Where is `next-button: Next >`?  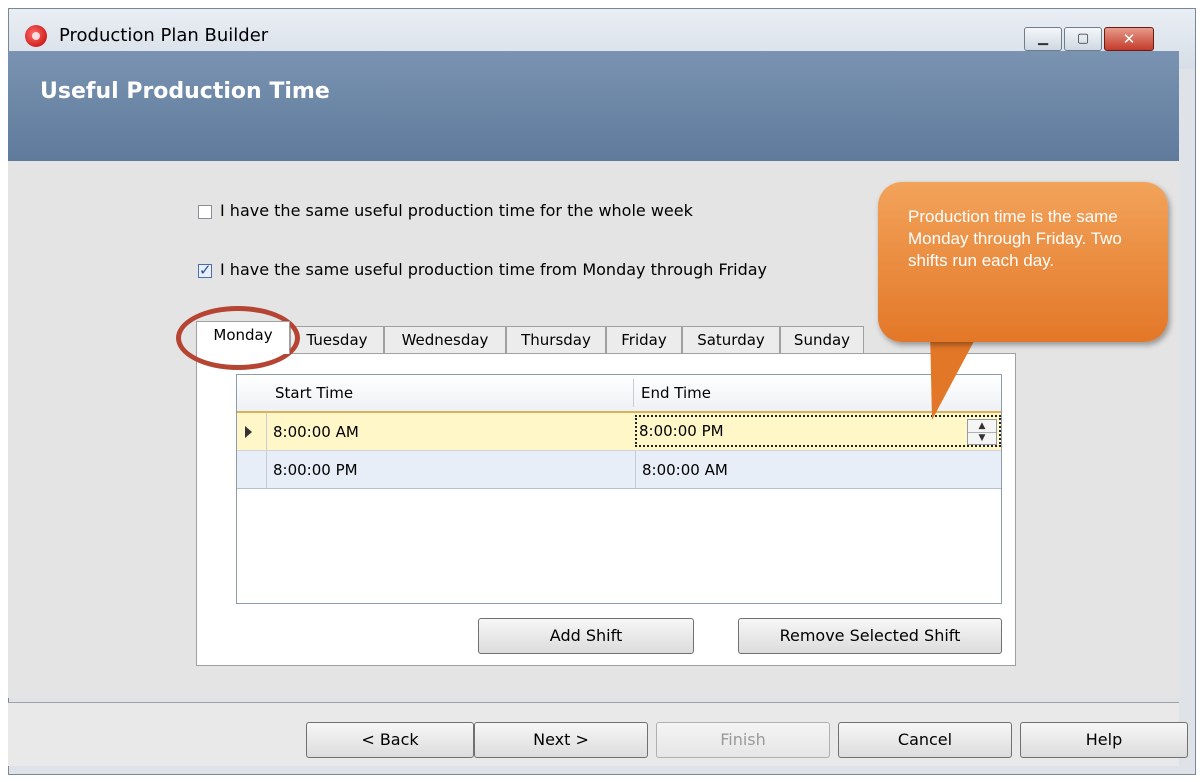
next-button: Next > is located at coordinates (561, 740).